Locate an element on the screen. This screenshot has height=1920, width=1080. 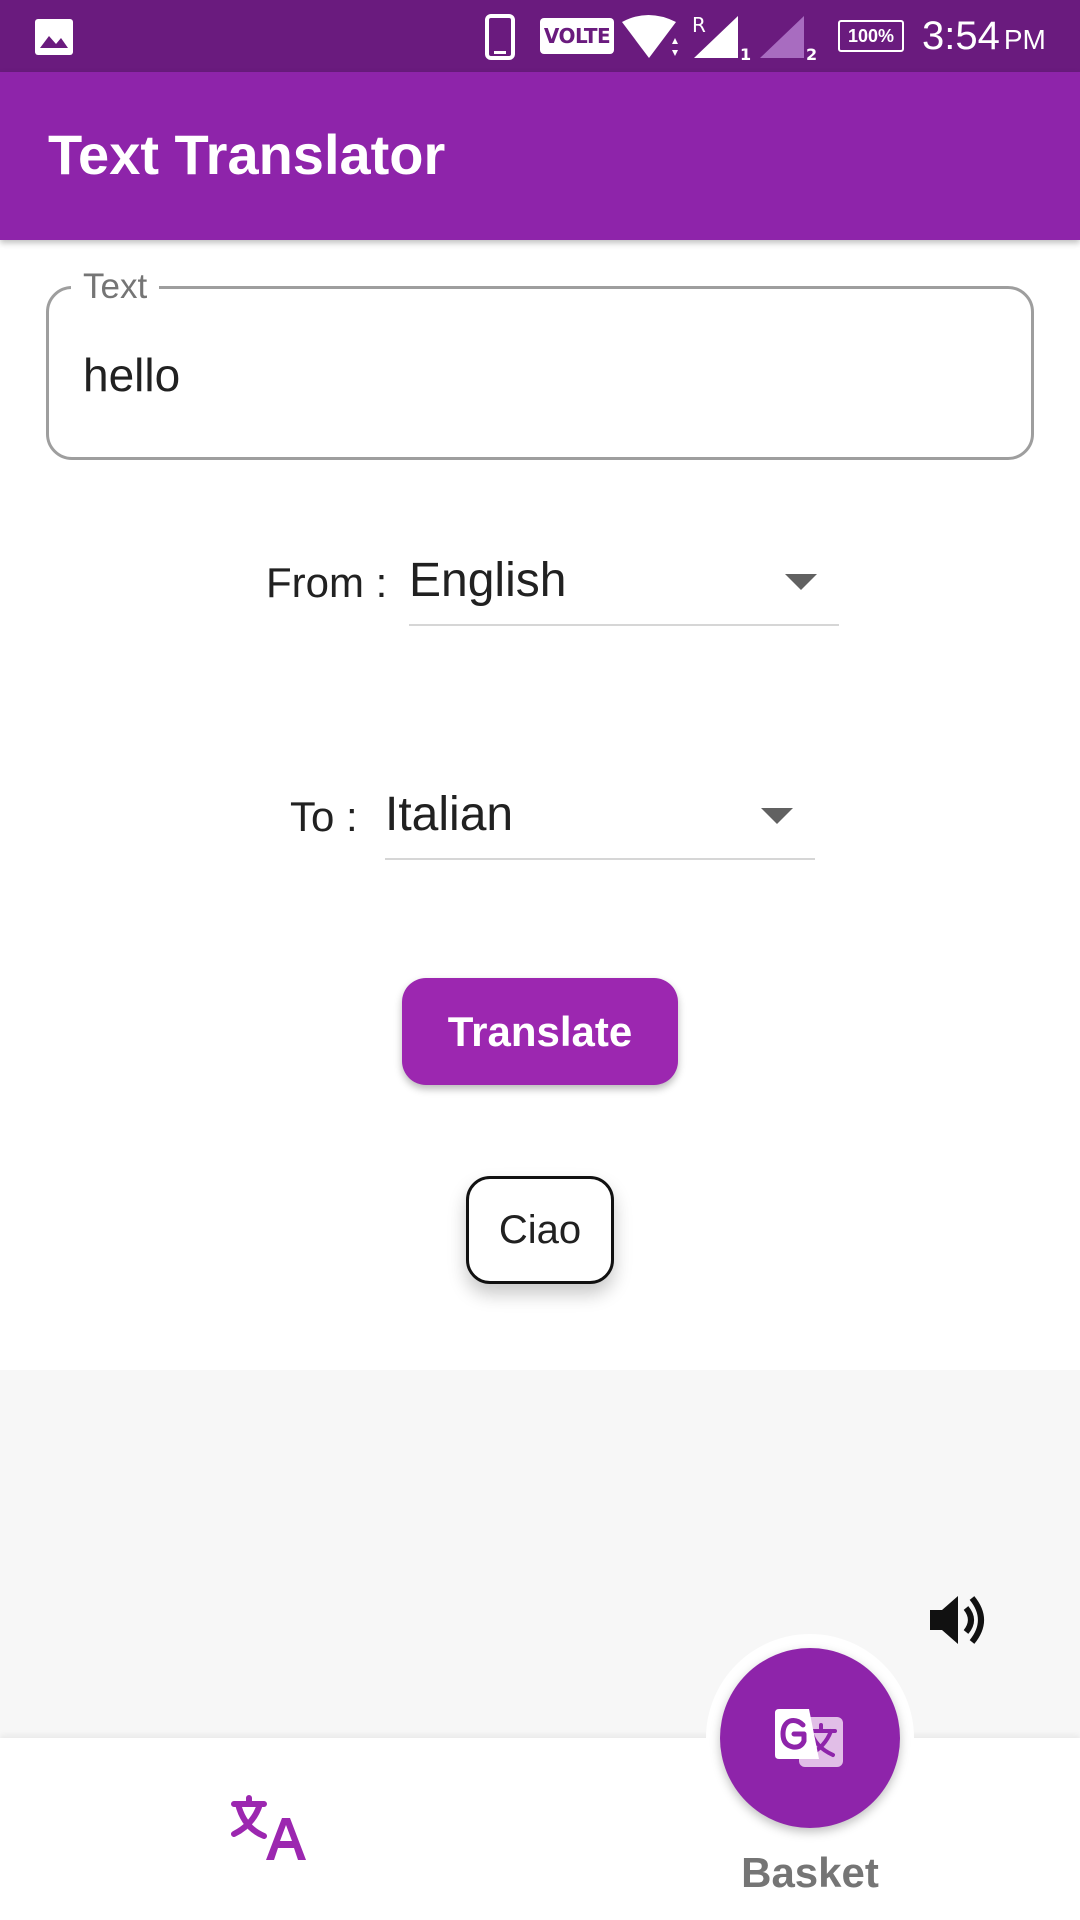
status-bar: VOLTE R 1 2 100% 3:54 PM is located at coordinates (540, 36).